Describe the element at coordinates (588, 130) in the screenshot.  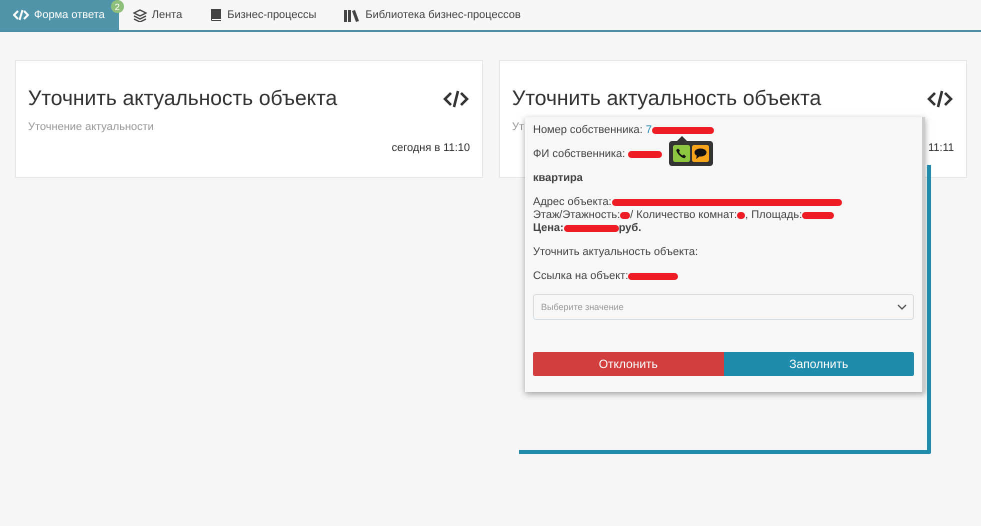
I see `field-label: Номер собственника:` at that location.